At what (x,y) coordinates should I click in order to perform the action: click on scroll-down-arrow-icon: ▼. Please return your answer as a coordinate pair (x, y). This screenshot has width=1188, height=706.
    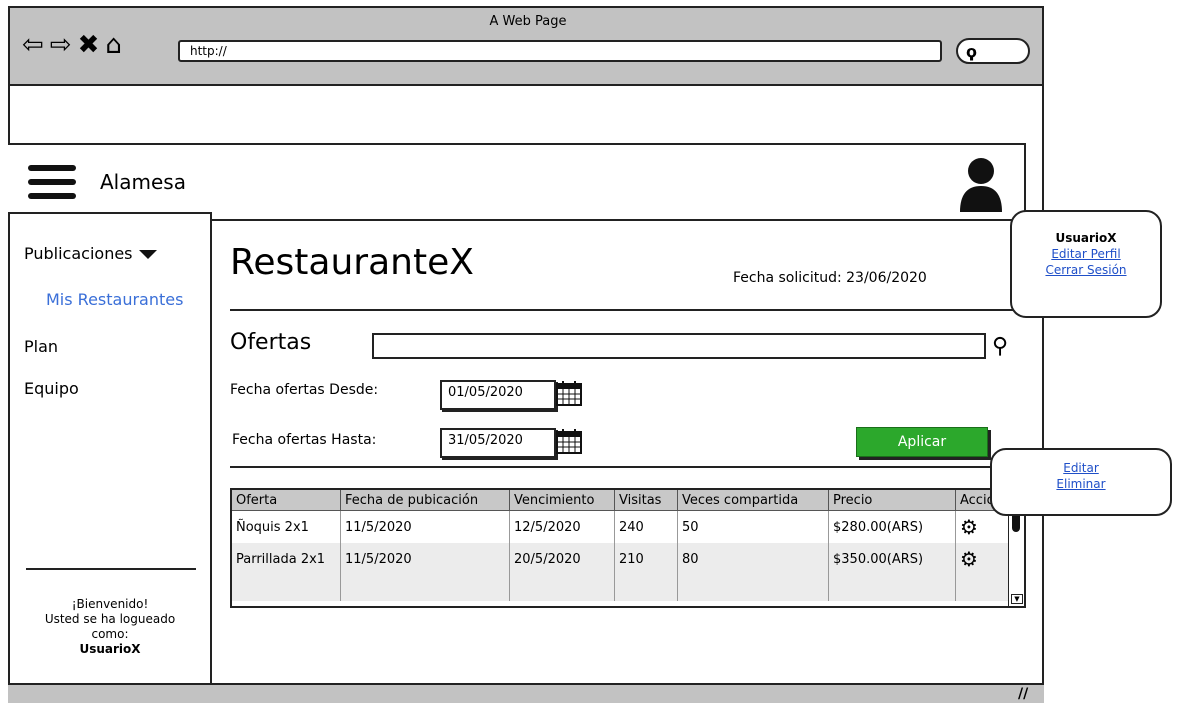
    Looking at the image, I should click on (1017, 599).